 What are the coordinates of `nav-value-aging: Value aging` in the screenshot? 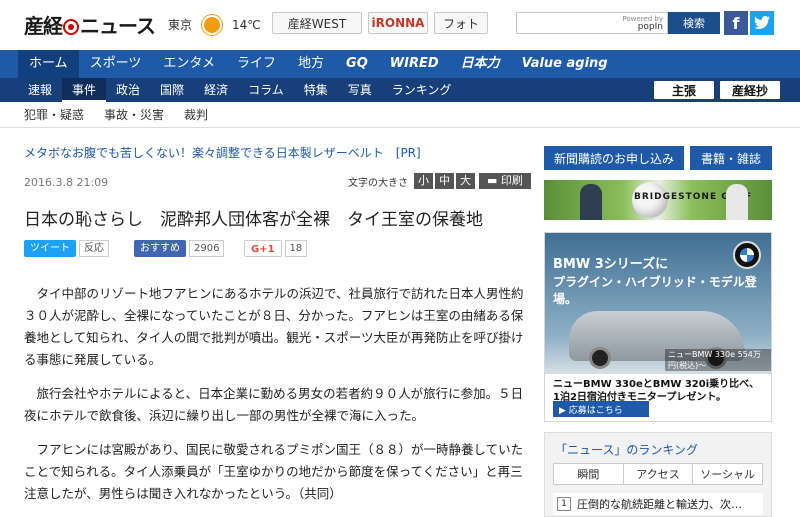 It's located at (565, 64).